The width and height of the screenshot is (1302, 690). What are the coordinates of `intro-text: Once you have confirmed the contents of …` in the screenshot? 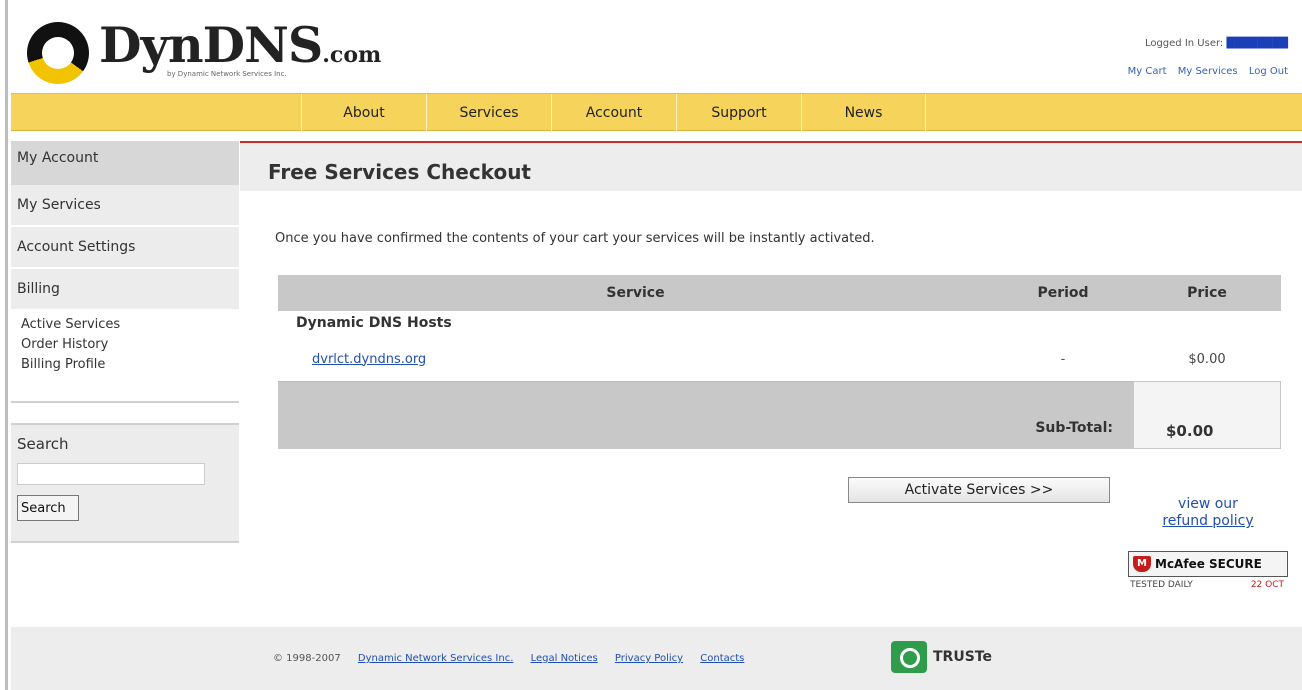 It's located at (575, 238).